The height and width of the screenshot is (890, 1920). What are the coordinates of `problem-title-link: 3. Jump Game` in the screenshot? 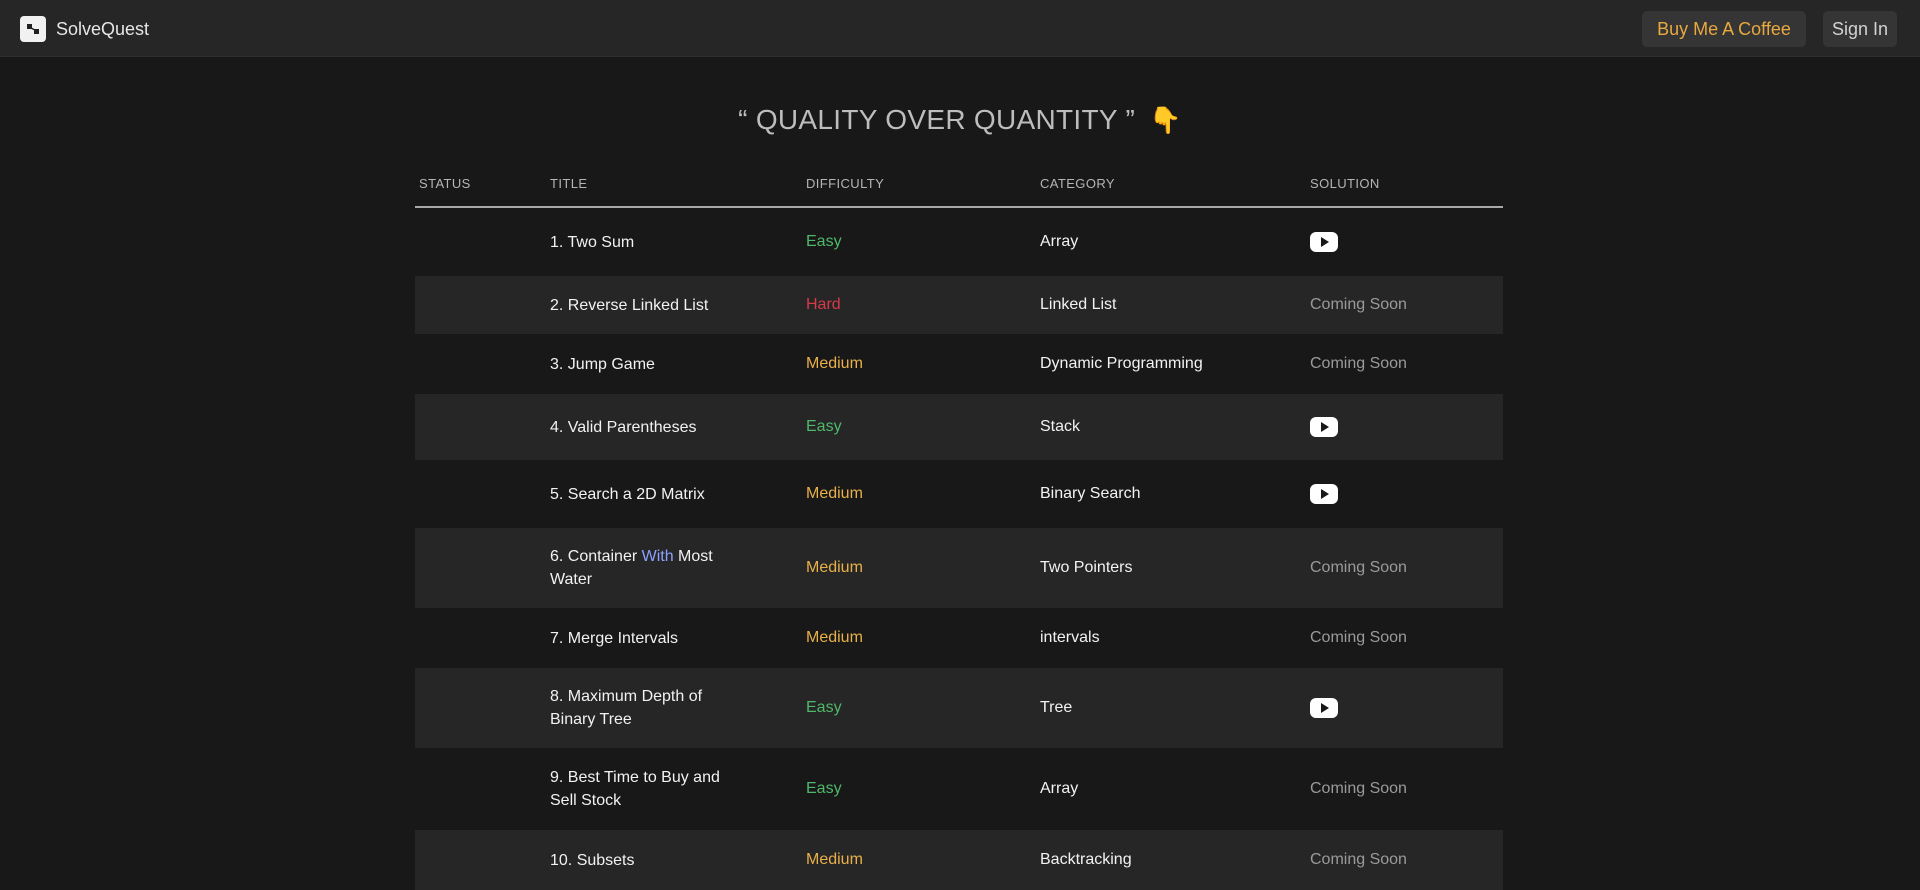 It's located at (650, 364).